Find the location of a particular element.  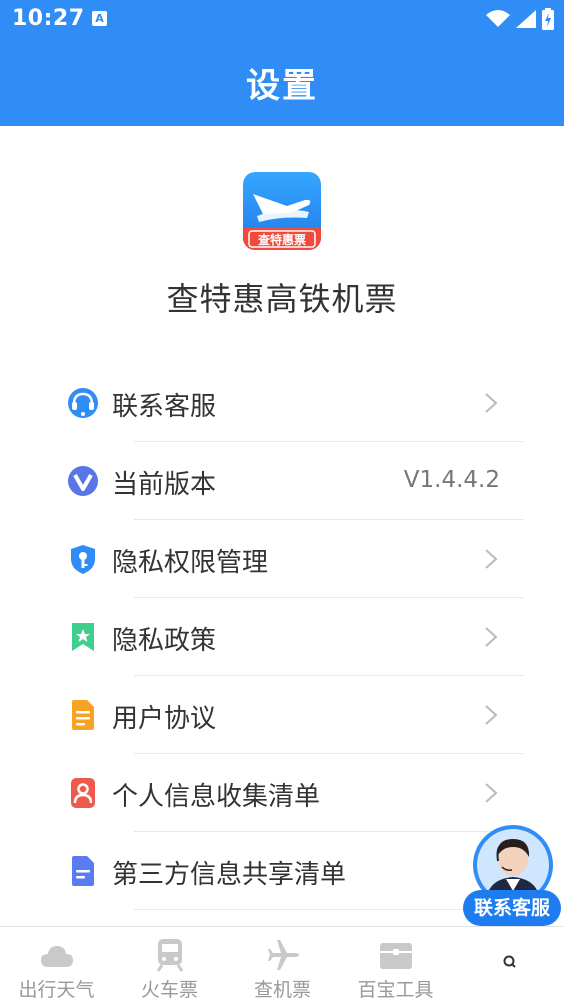

list-document-icon is located at coordinates (83, 871).